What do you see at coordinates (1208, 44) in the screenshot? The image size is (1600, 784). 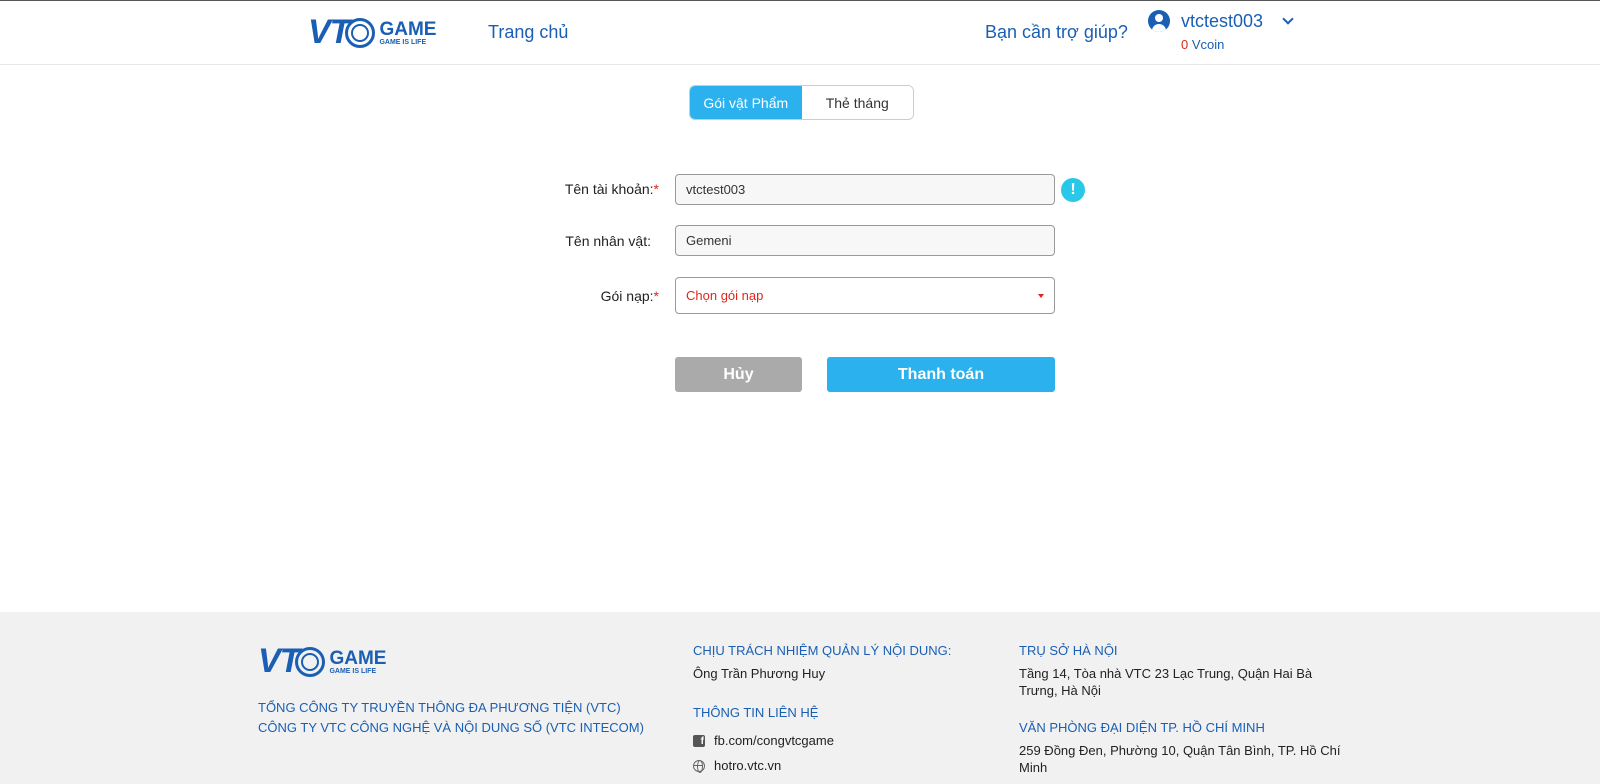 I see `vcoin-unit: Vcoin` at bounding box center [1208, 44].